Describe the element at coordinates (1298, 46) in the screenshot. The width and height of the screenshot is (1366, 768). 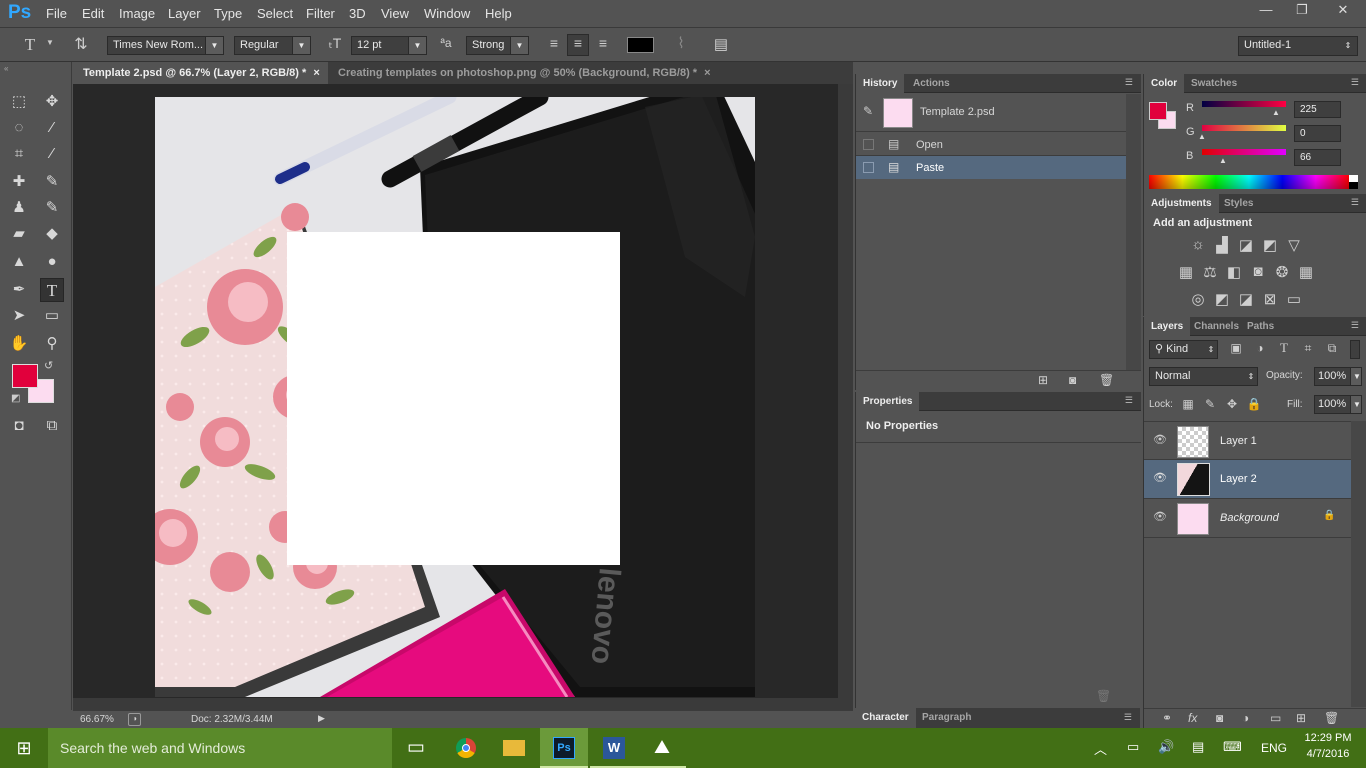
I see `workspace-select: Untitled-1 ⇕` at that location.